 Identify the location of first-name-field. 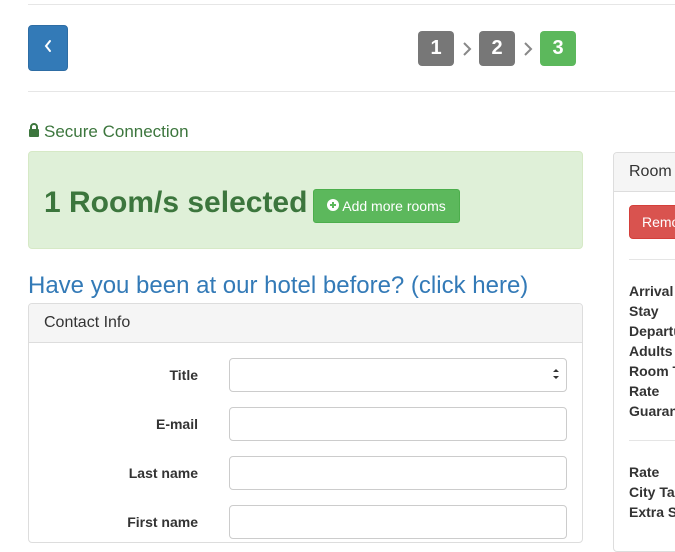
(398, 522).